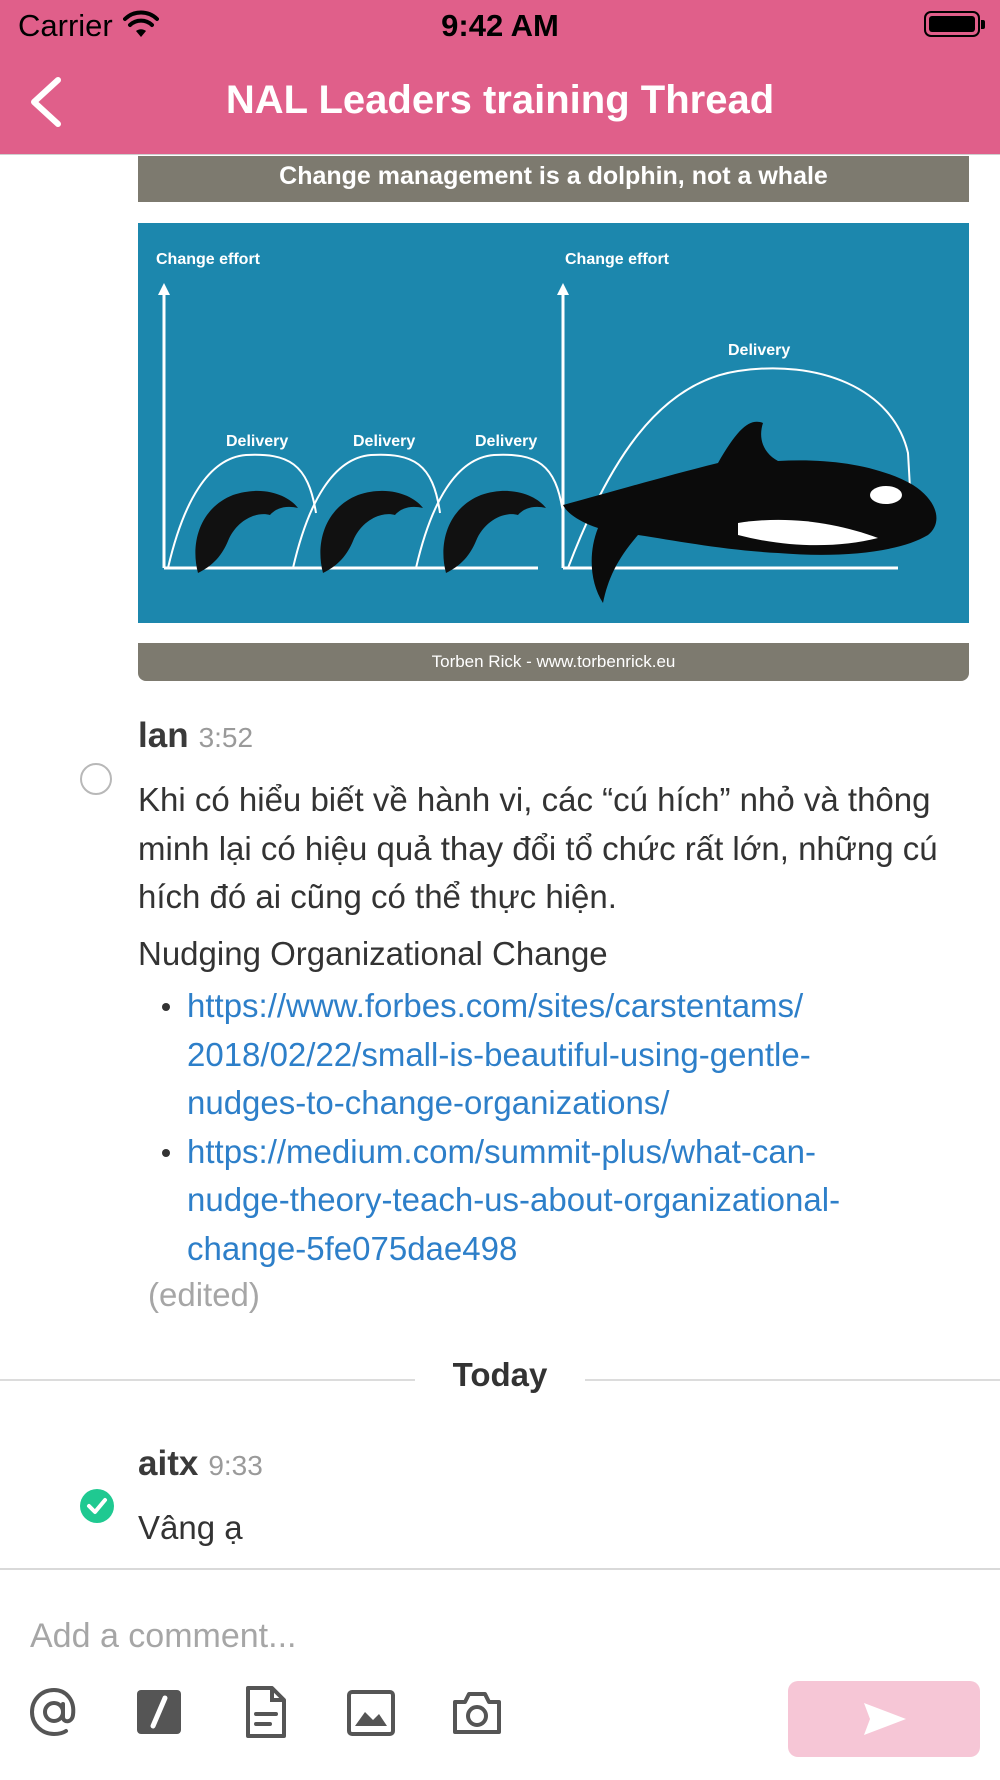  What do you see at coordinates (617, 259) in the screenshot?
I see `axis-label-right: Change effort` at bounding box center [617, 259].